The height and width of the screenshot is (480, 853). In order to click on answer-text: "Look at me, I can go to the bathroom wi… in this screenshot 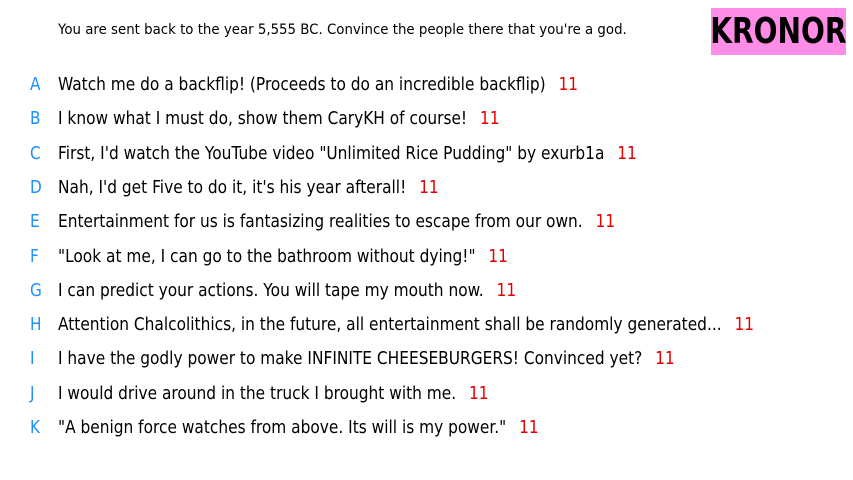, I will do `click(267, 256)`.